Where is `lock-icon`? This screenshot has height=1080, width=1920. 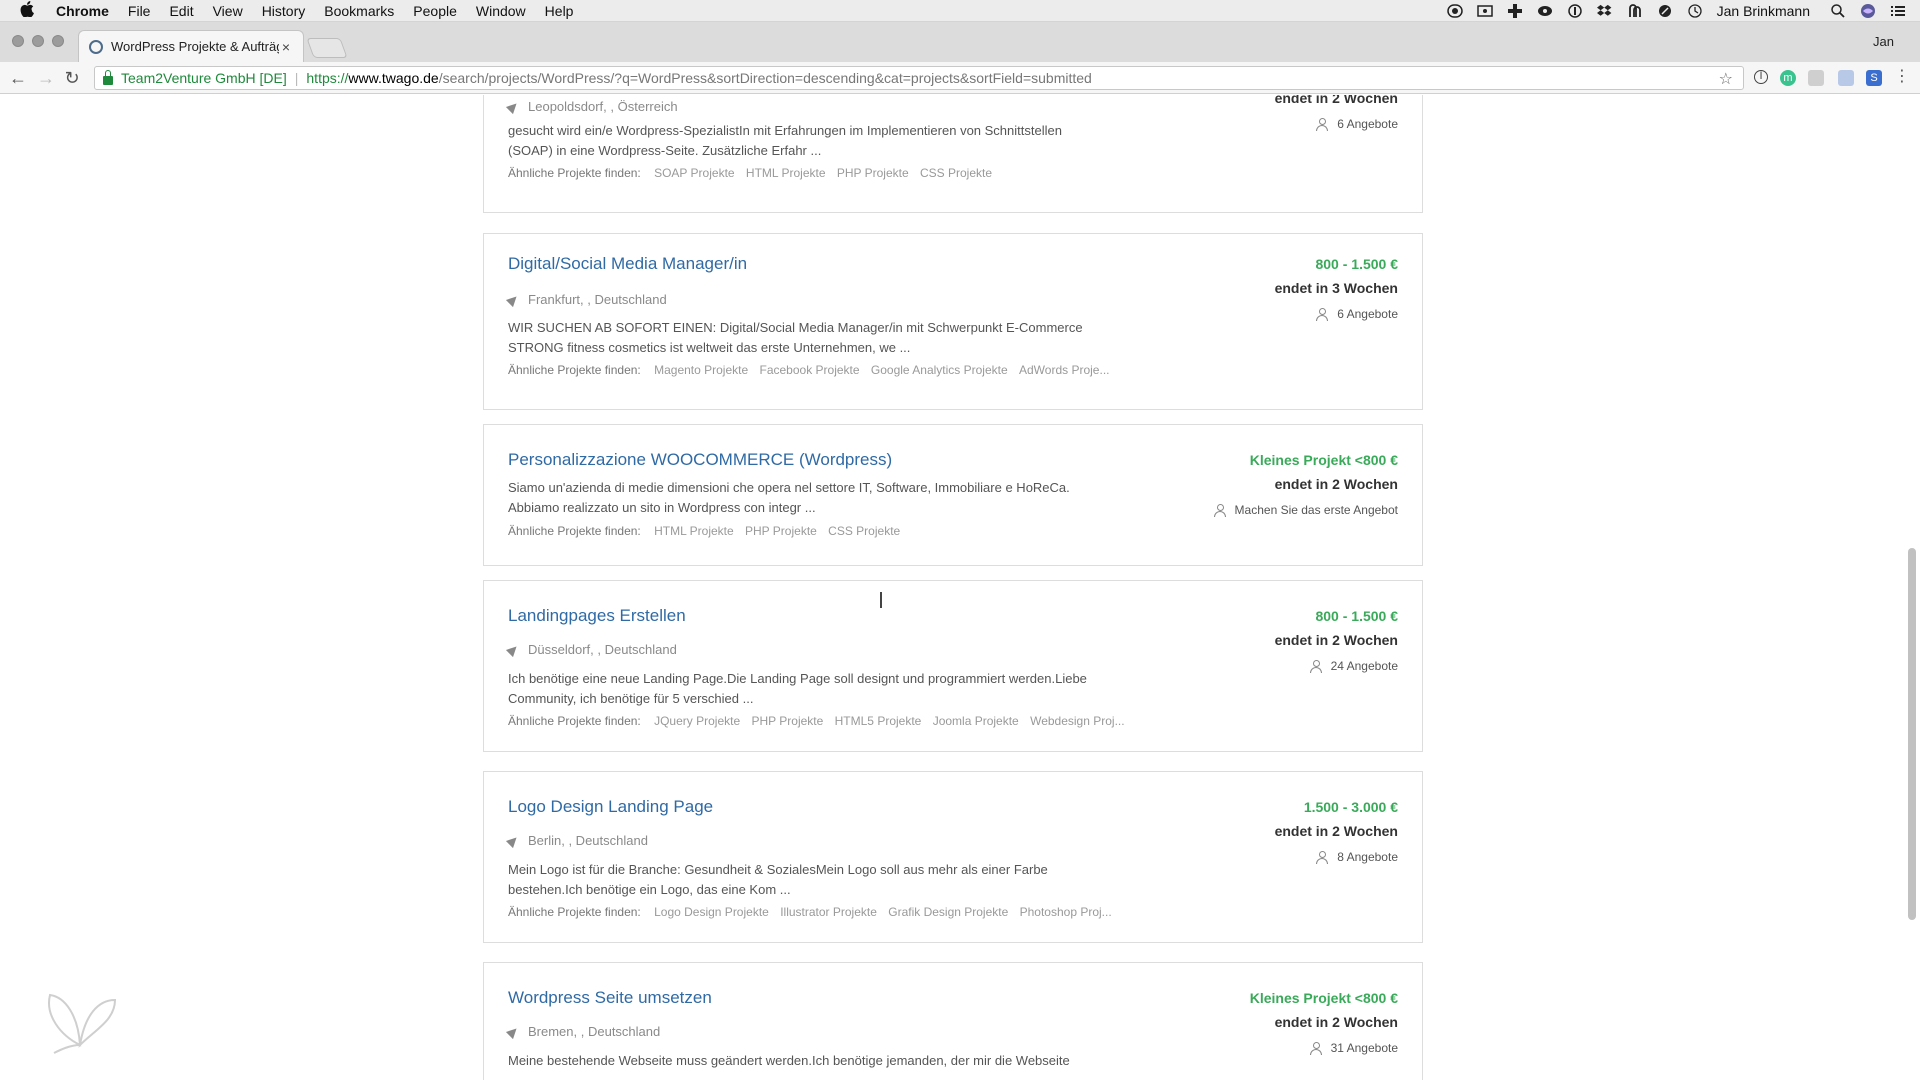
lock-icon is located at coordinates (108, 77).